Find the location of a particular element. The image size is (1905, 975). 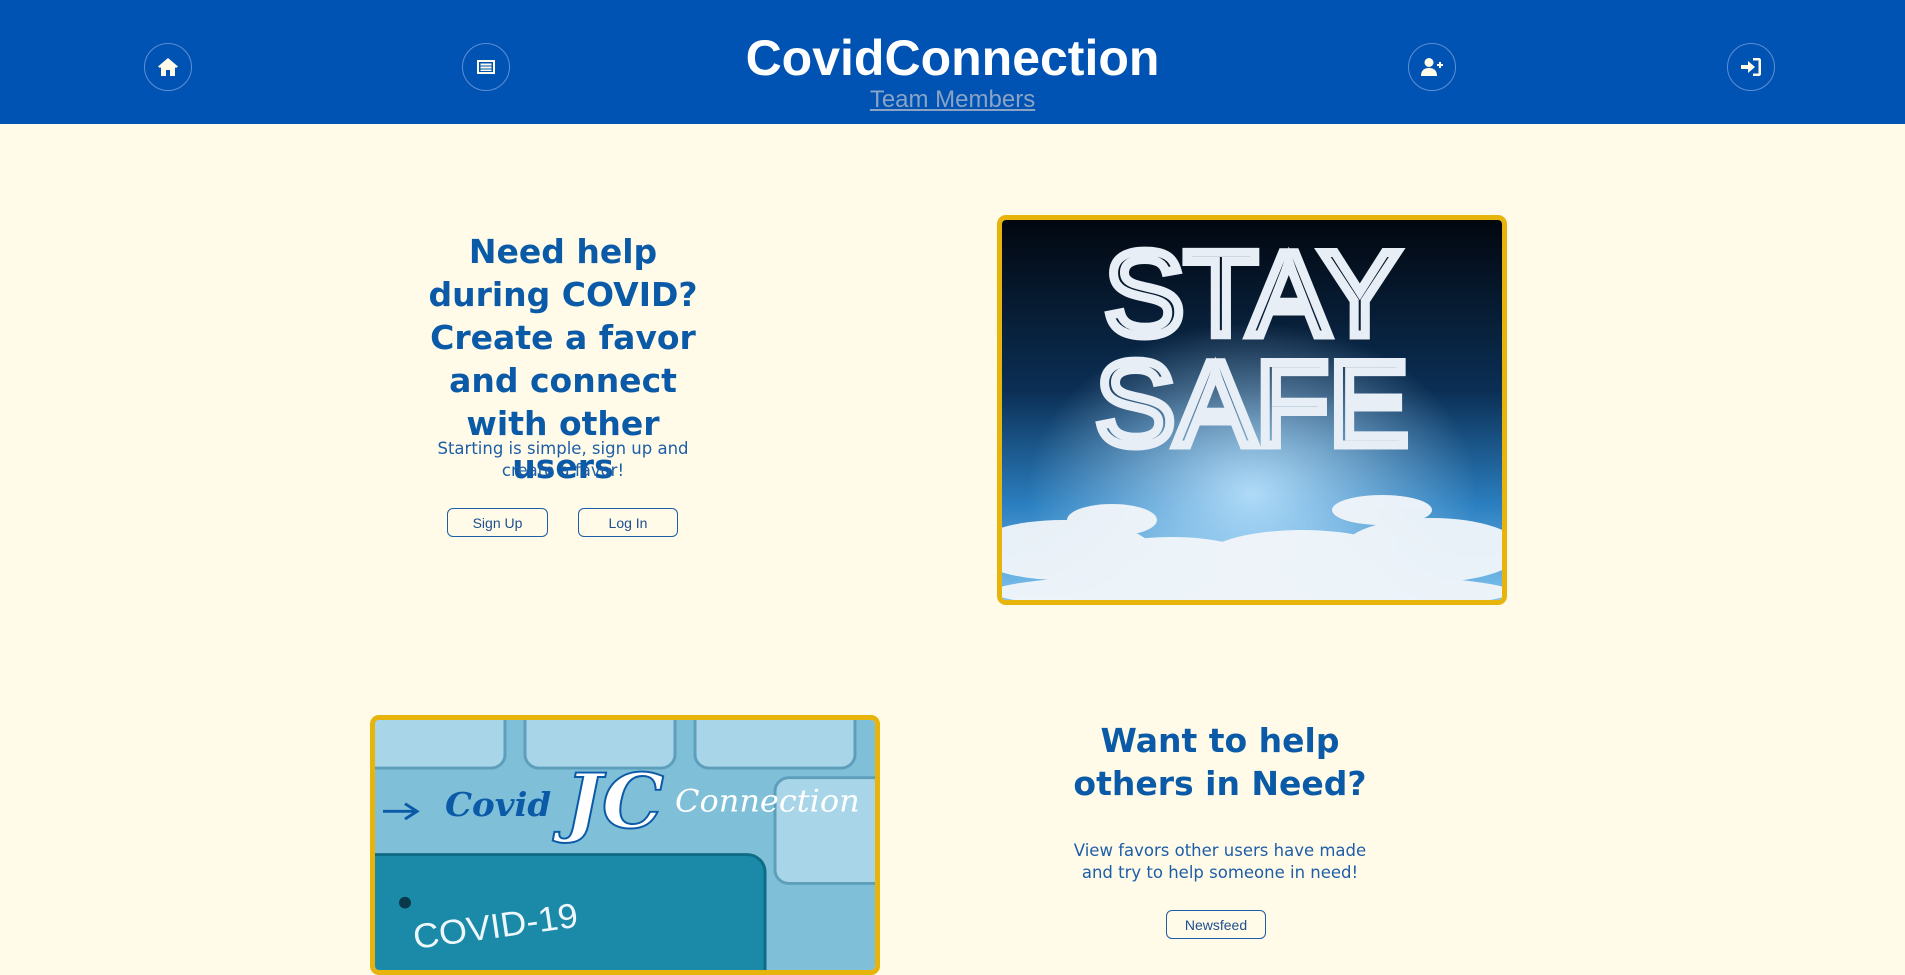

logo-covid-text: Covid is located at coordinates (498, 805).